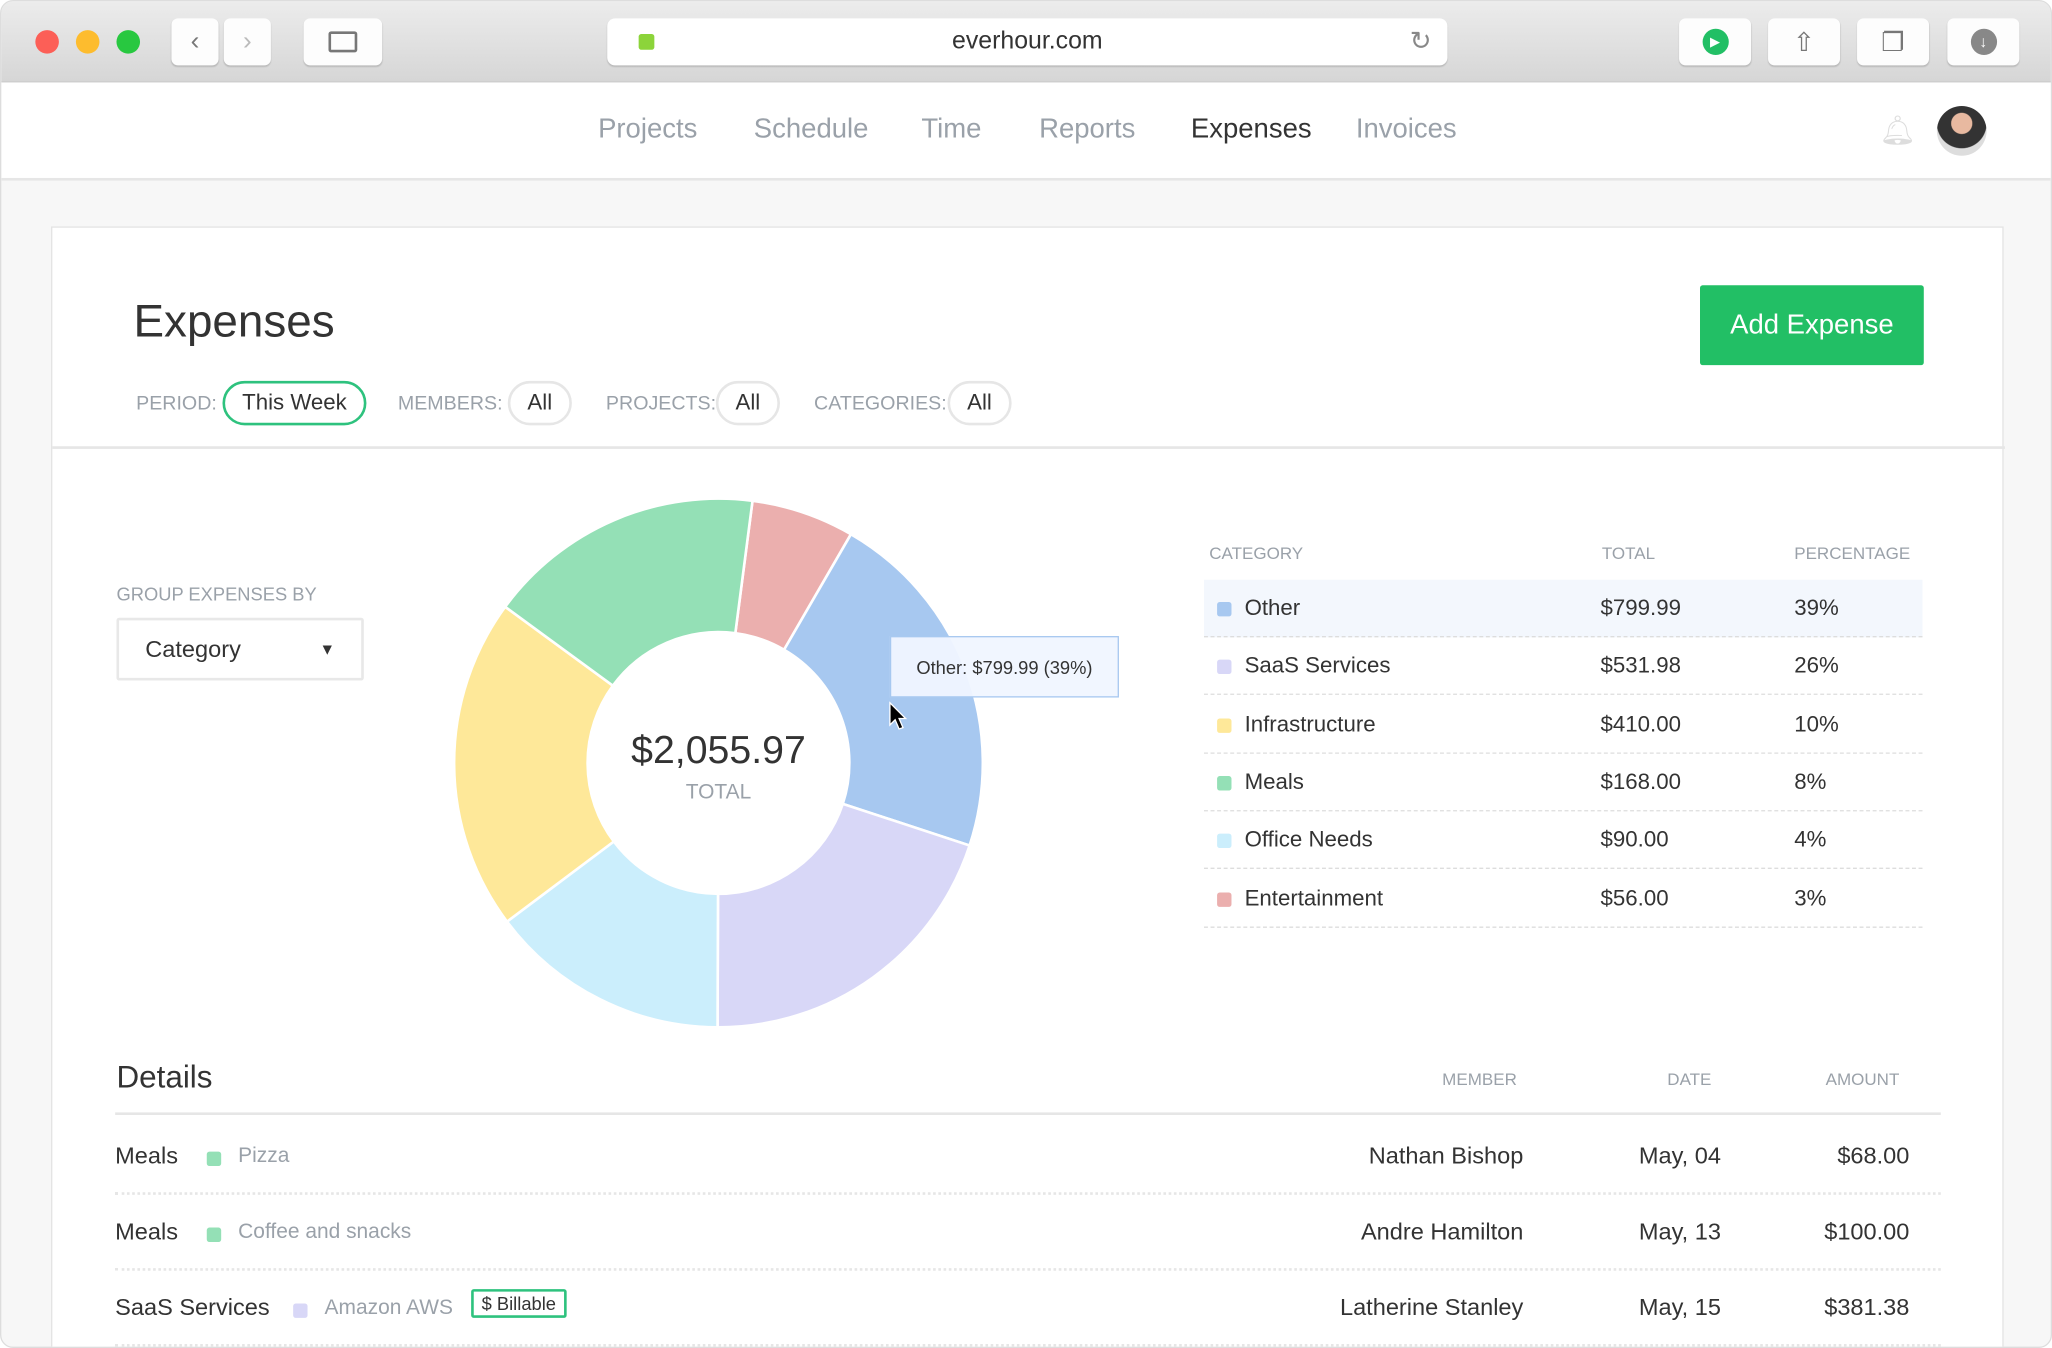 The width and height of the screenshot is (2052, 1348). I want to click on expense-note: Coffee and snacks, so click(325, 1232).